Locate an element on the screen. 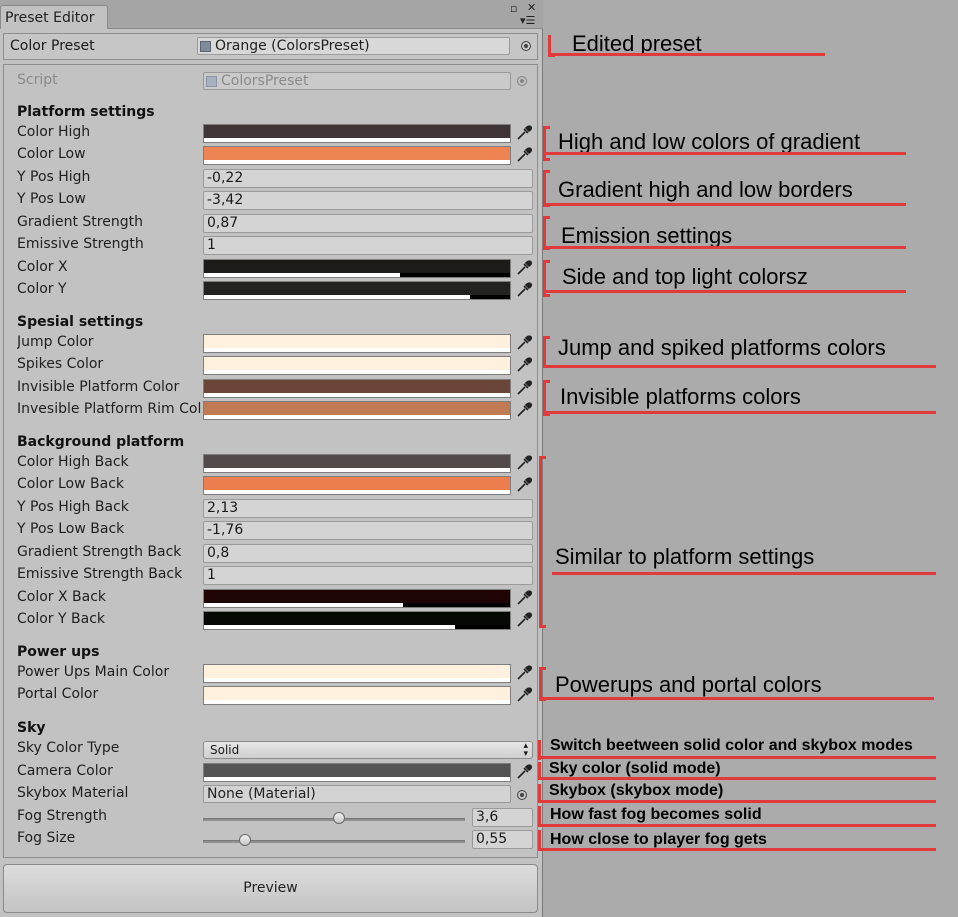 The width and height of the screenshot is (958, 917). menu-icon: ▾☰ is located at coordinates (527, 20).